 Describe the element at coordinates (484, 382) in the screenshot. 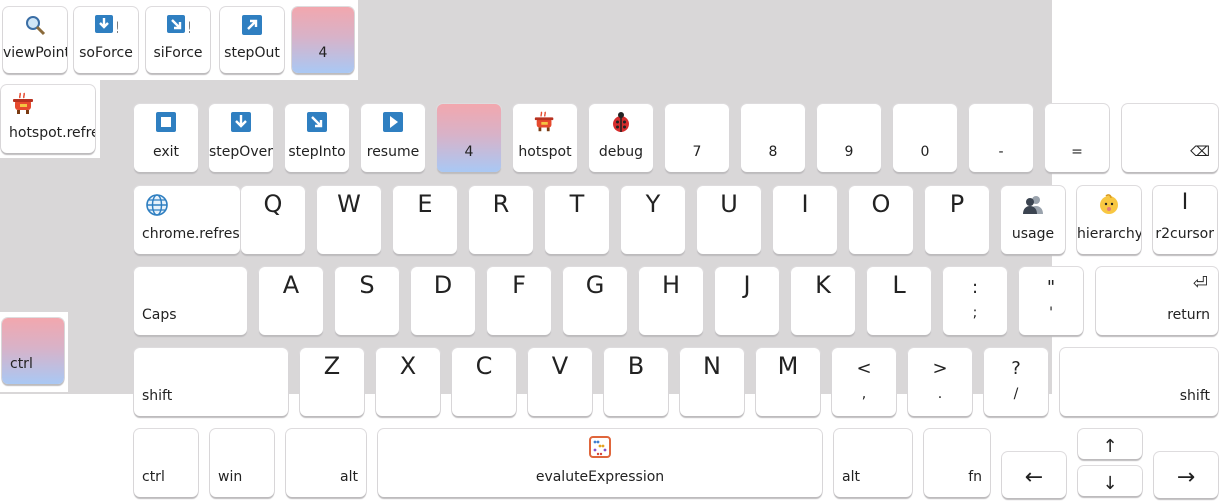

I see `key-c: C` at that location.